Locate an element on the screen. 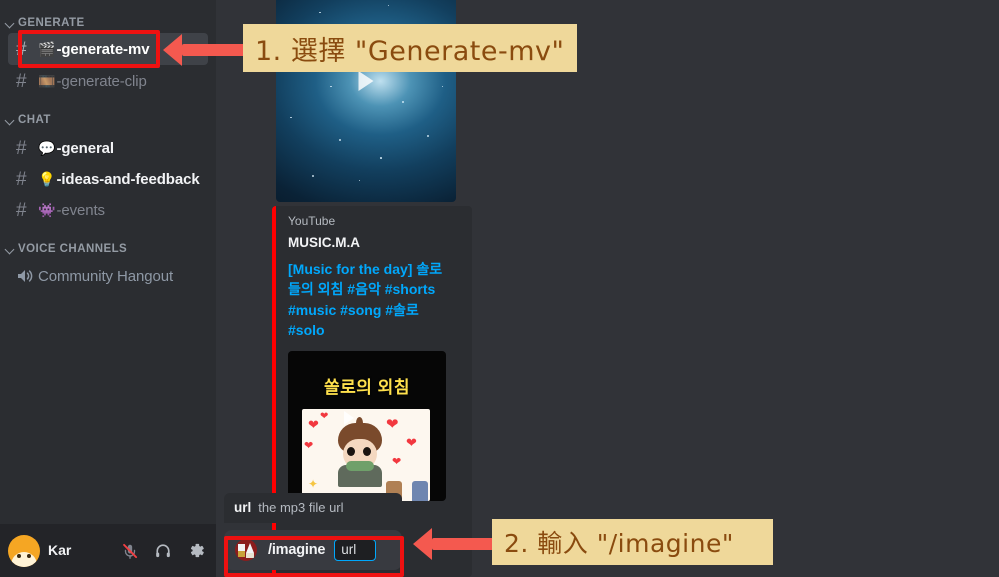 This screenshot has height=577, width=999. channel-name: -ideas-and-feedback is located at coordinates (128, 179).